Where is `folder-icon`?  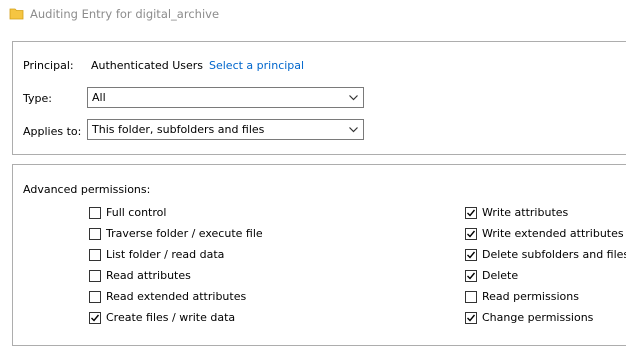
folder-icon is located at coordinates (16, 14).